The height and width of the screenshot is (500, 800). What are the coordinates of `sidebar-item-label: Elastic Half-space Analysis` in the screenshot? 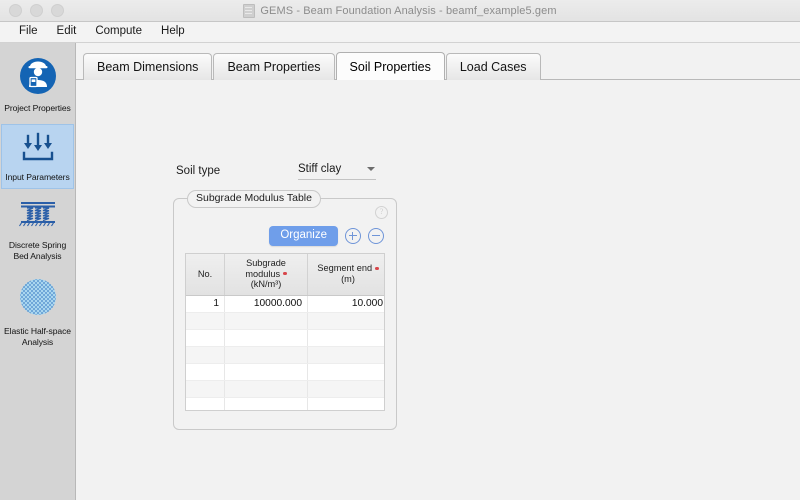 It's located at (37, 336).